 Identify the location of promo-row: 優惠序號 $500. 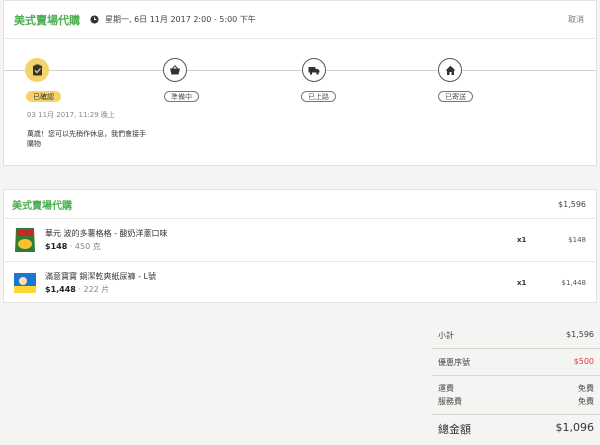
(516, 362).